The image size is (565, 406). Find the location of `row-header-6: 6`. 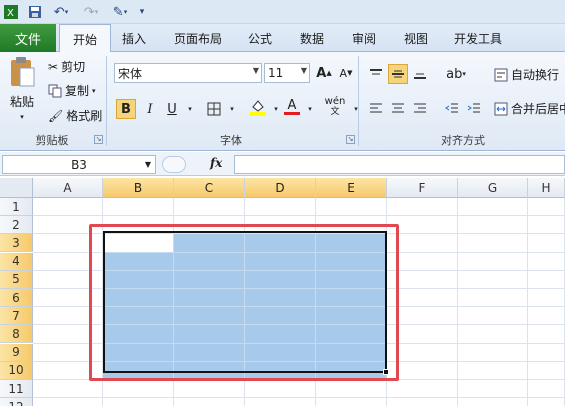

row-header-6: 6 is located at coordinates (16, 298).